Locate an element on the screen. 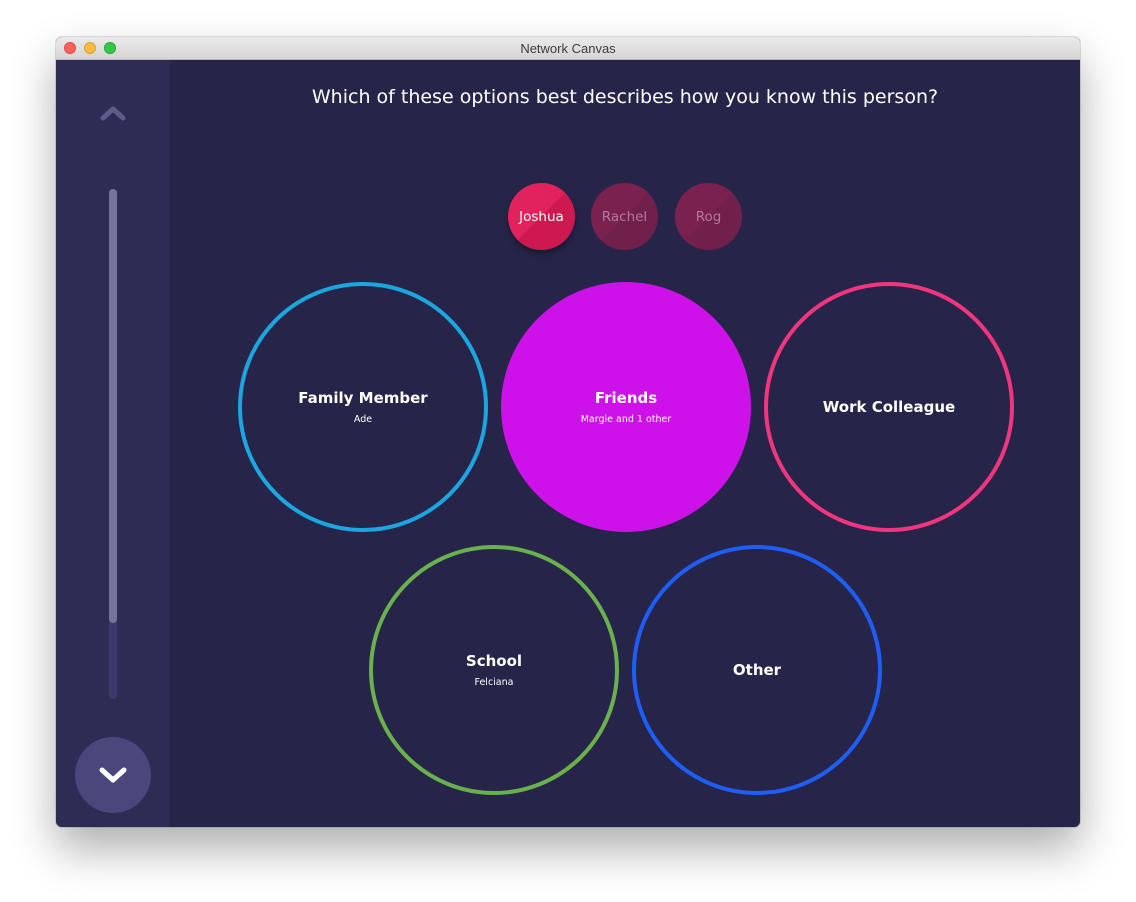 This screenshot has width=1136, height=902. bin-label: Friends is located at coordinates (626, 398).